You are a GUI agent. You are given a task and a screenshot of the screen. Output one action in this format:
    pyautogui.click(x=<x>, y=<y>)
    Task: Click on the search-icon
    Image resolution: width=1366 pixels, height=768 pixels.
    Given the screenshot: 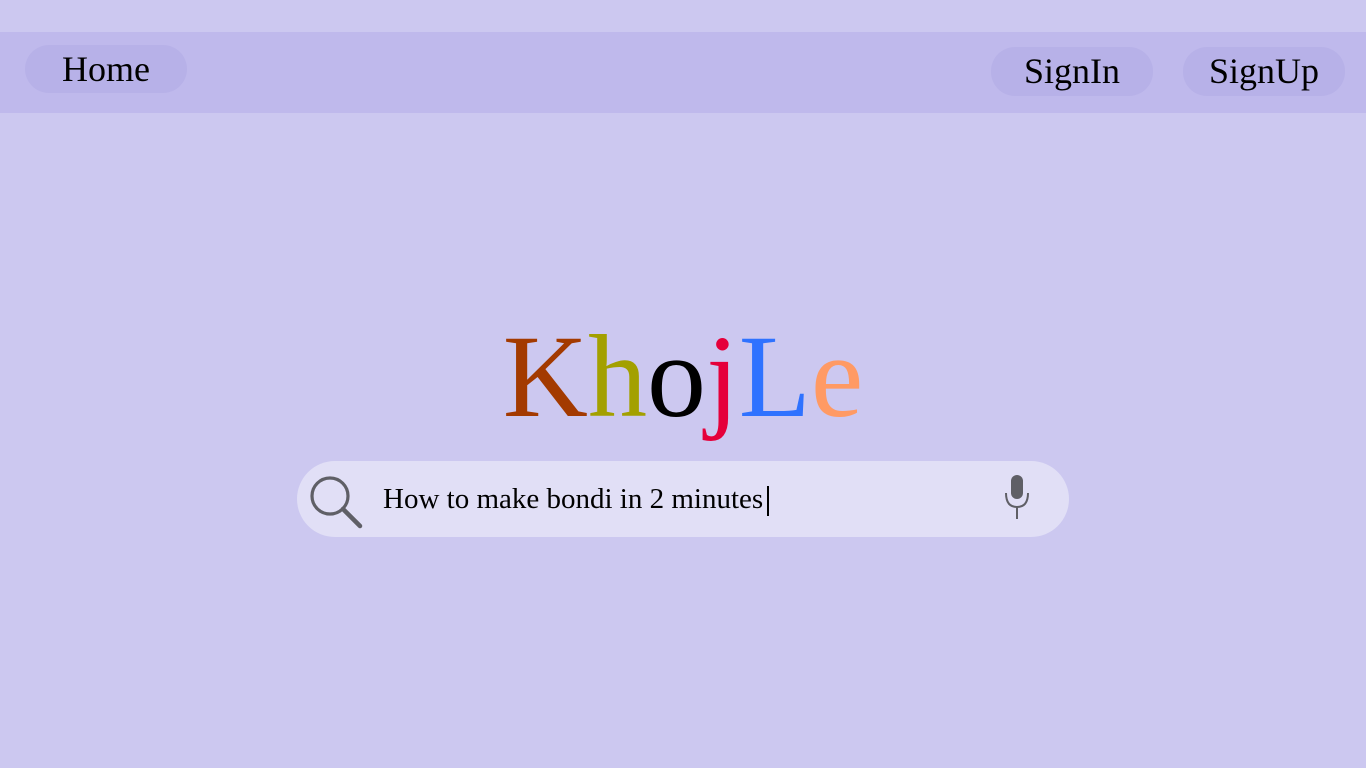 What is the action you would take?
    pyautogui.click(x=336, y=502)
    